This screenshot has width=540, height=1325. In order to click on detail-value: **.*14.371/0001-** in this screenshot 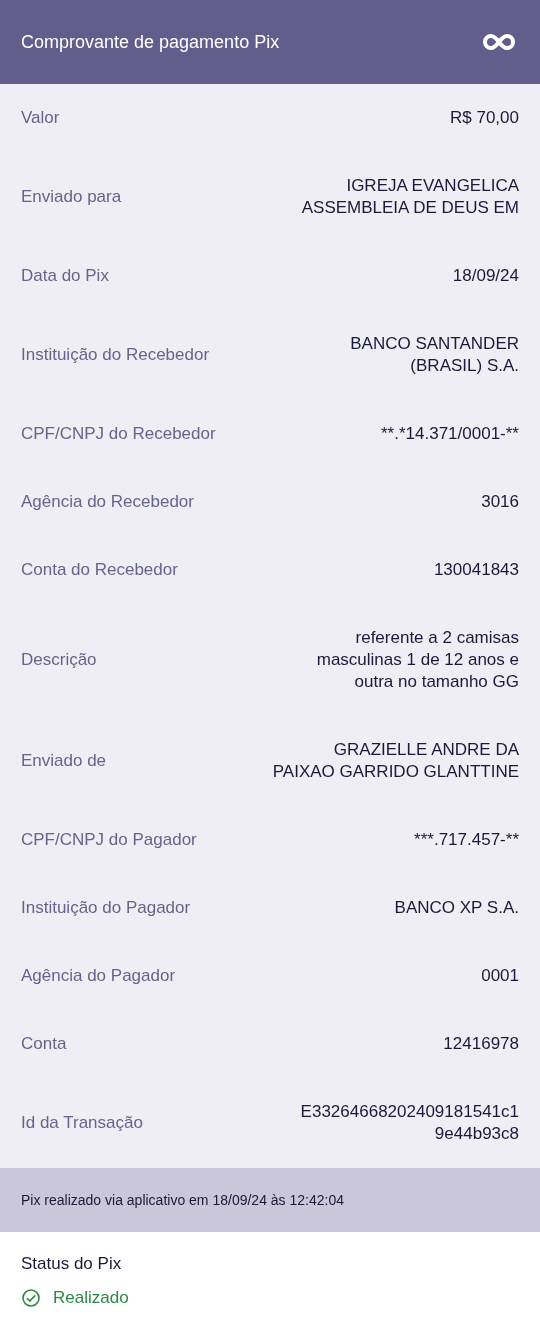, I will do `click(450, 434)`.